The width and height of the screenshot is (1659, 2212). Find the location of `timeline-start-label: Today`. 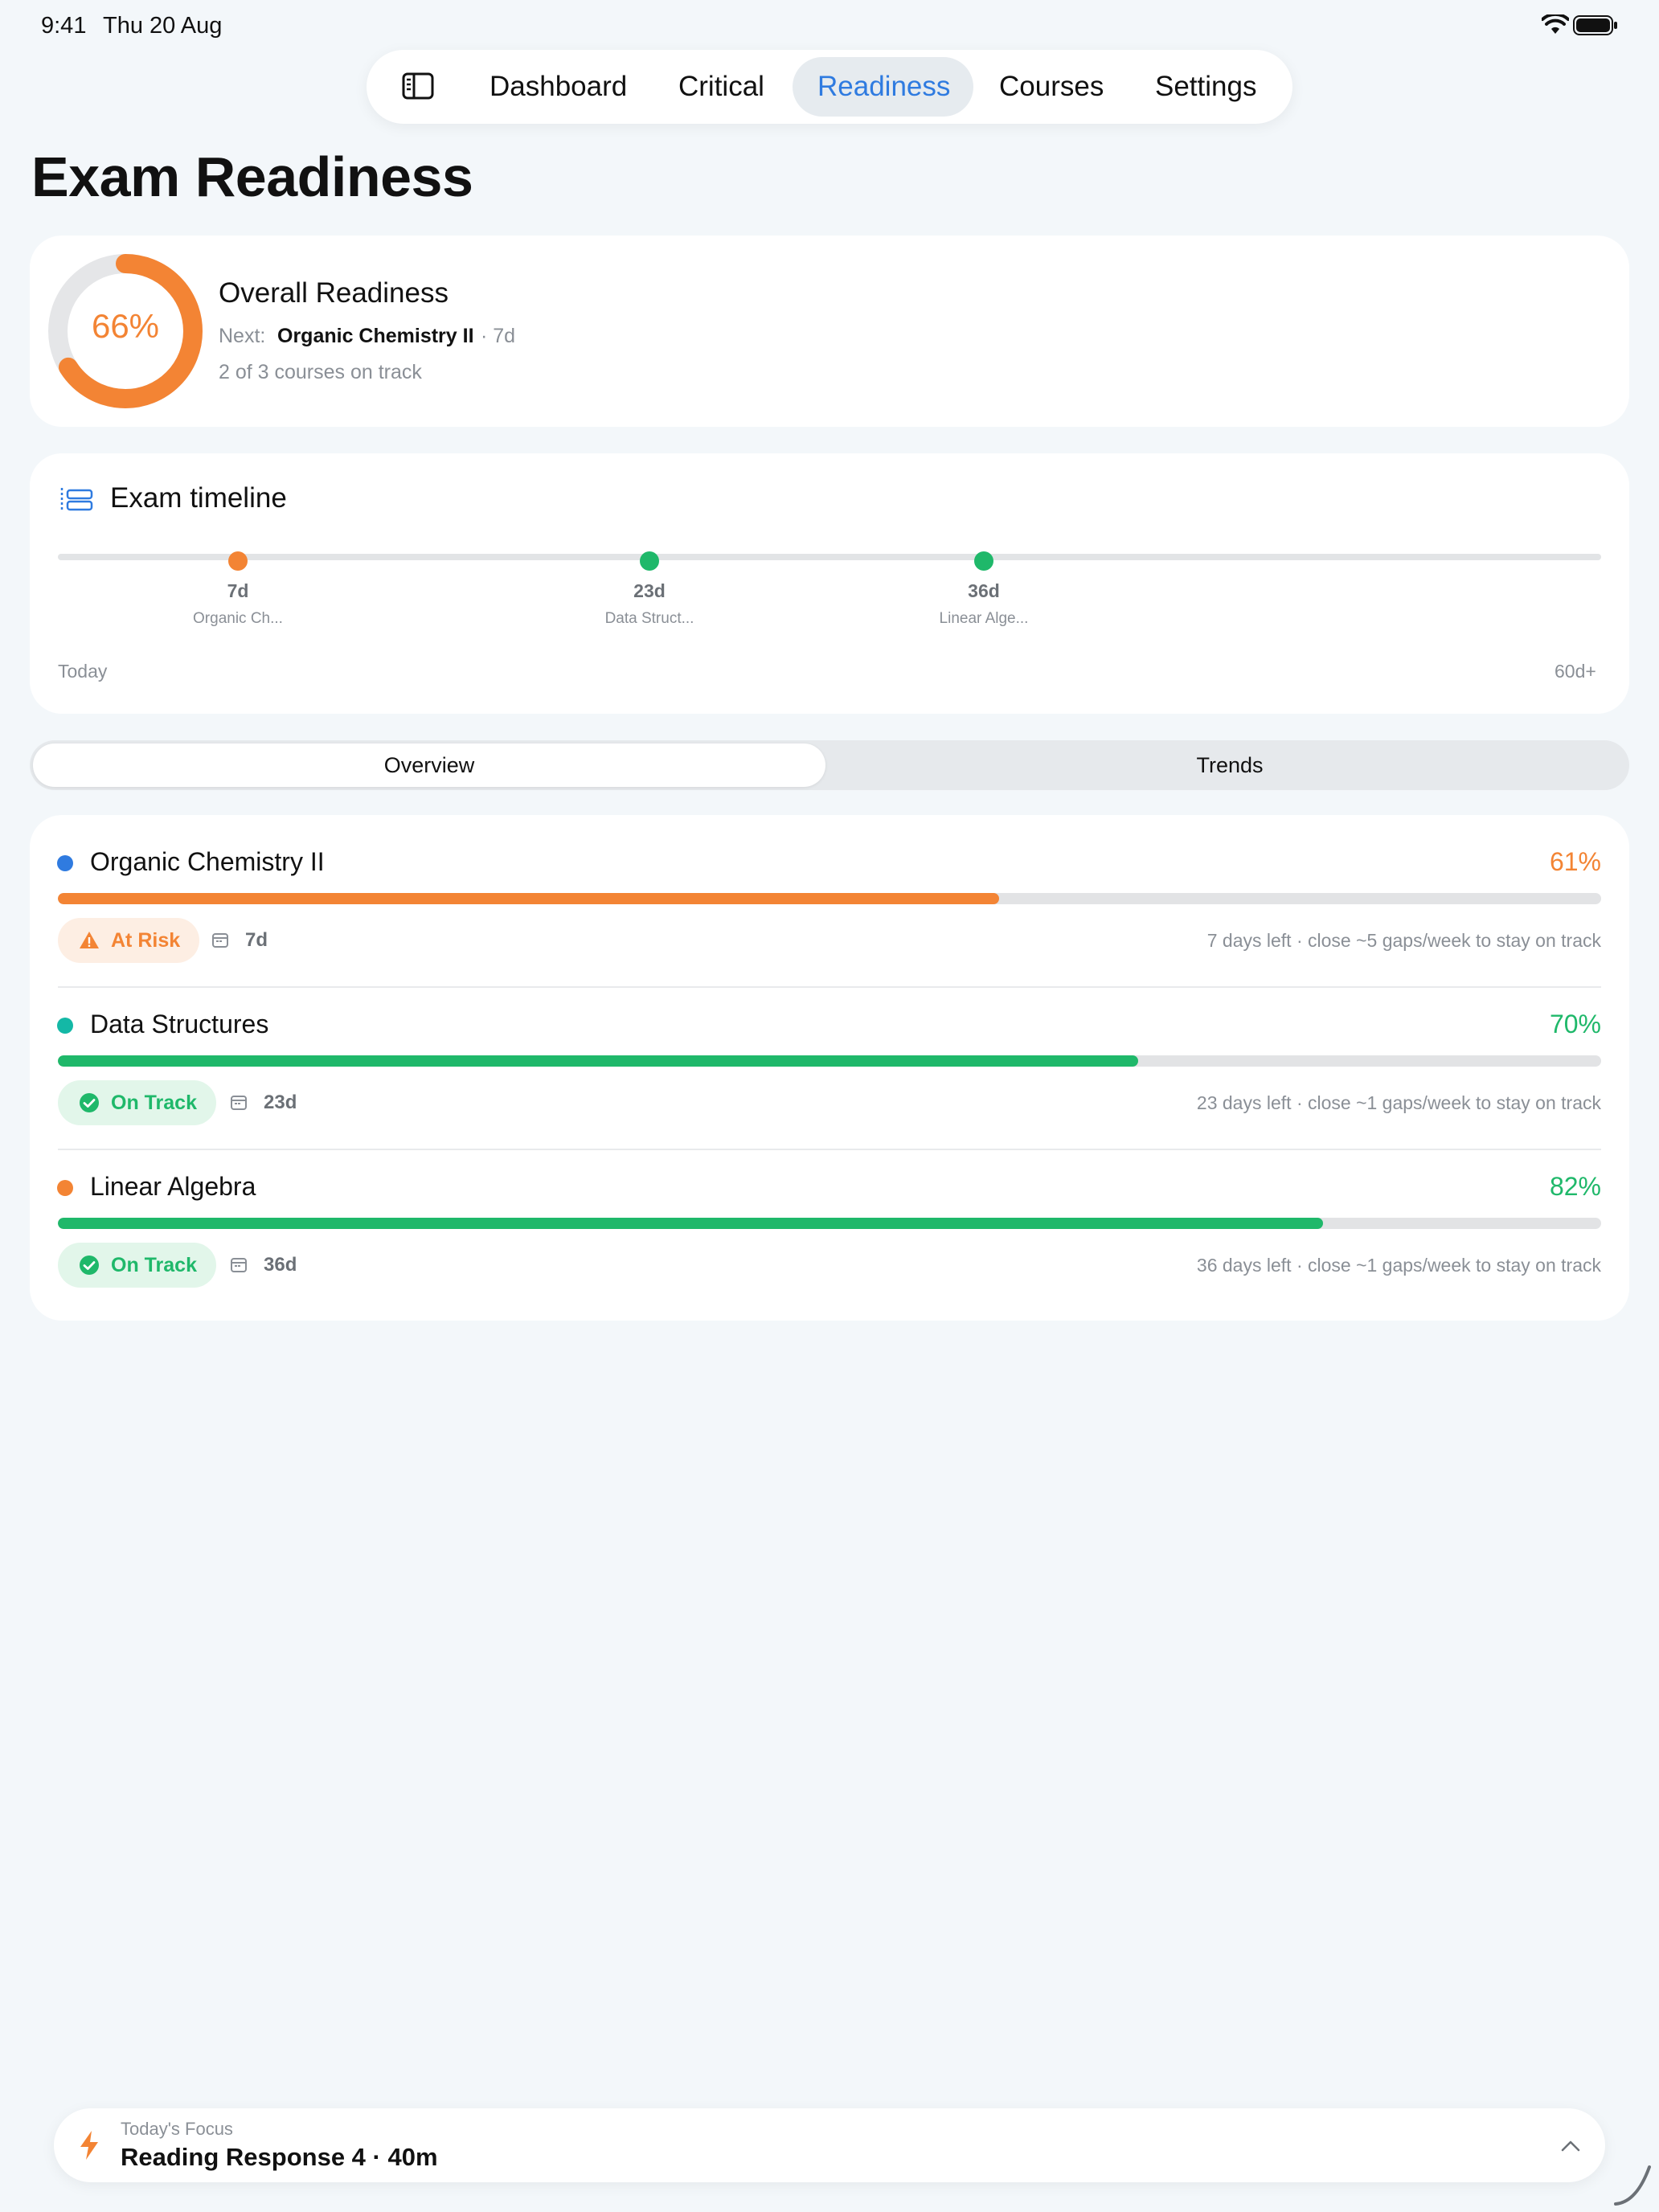

timeline-start-label: Today is located at coordinates (83, 671).